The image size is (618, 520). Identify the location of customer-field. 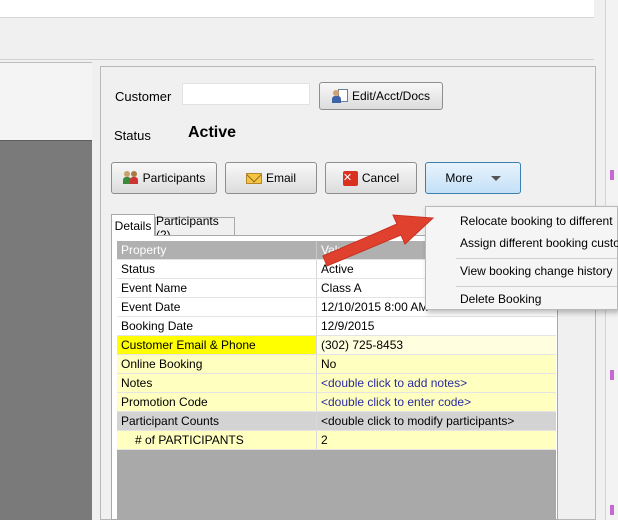
(246, 94).